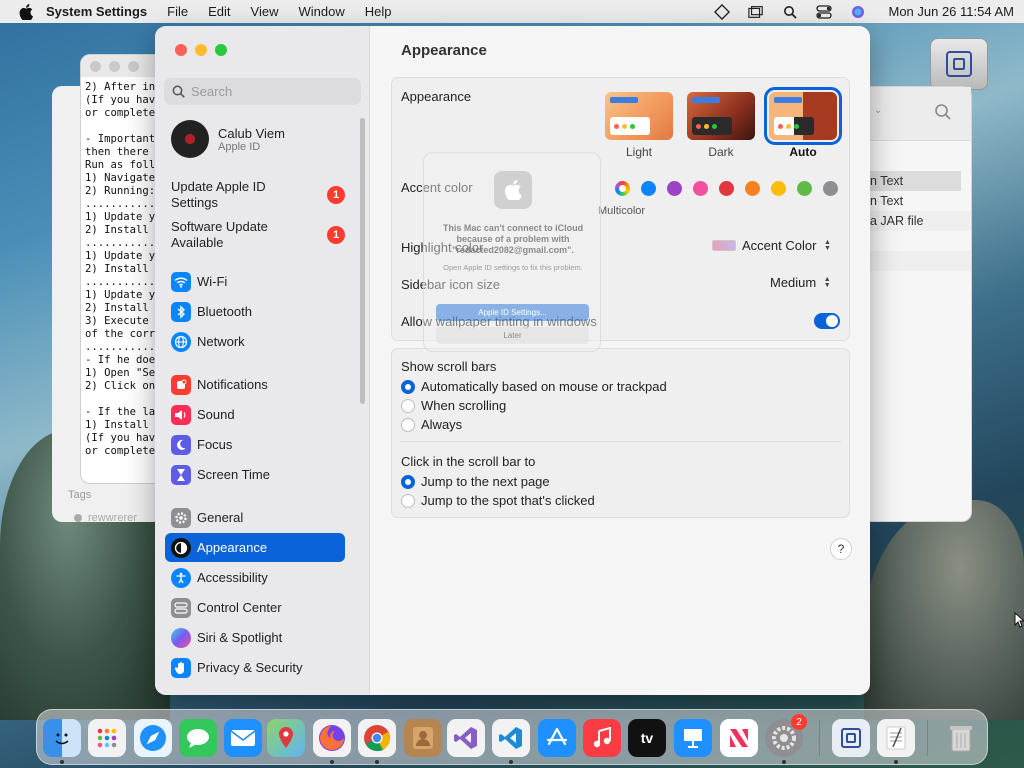 The image size is (1024, 768). I want to click on click-option-spot-clicked: Jump to the spot that's clicked, so click(498, 500).